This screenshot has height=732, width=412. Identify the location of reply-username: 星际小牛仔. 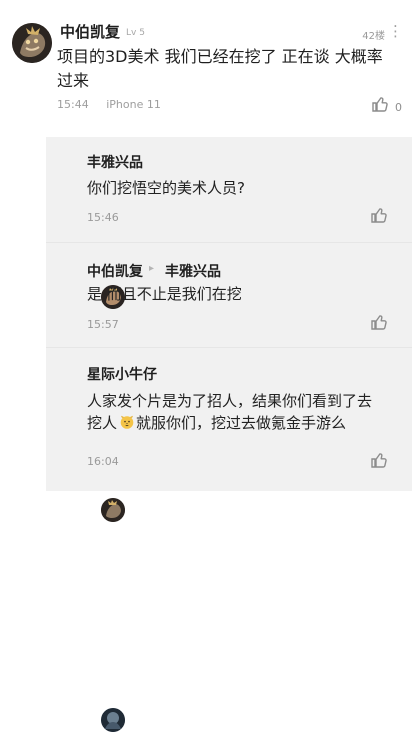
(122, 374).